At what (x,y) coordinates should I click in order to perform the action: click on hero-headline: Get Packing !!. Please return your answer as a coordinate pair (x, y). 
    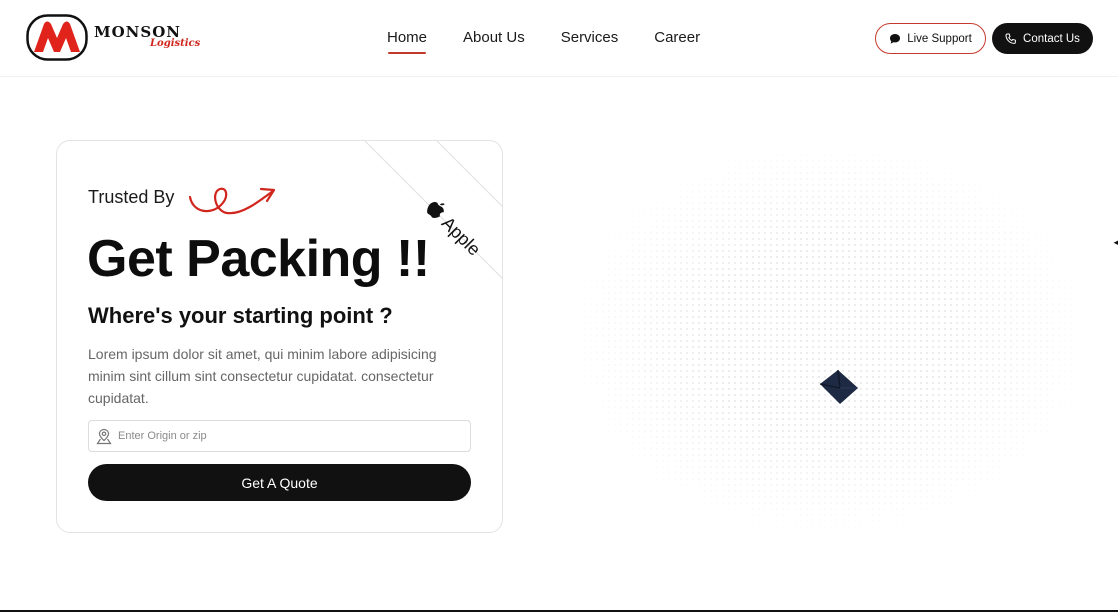
    Looking at the image, I should click on (258, 259).